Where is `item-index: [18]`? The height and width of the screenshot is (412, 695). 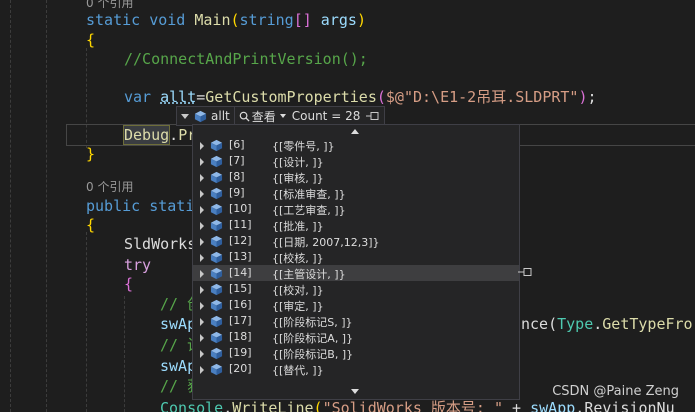 item-index: [18] is located at coordinates (240, 336).